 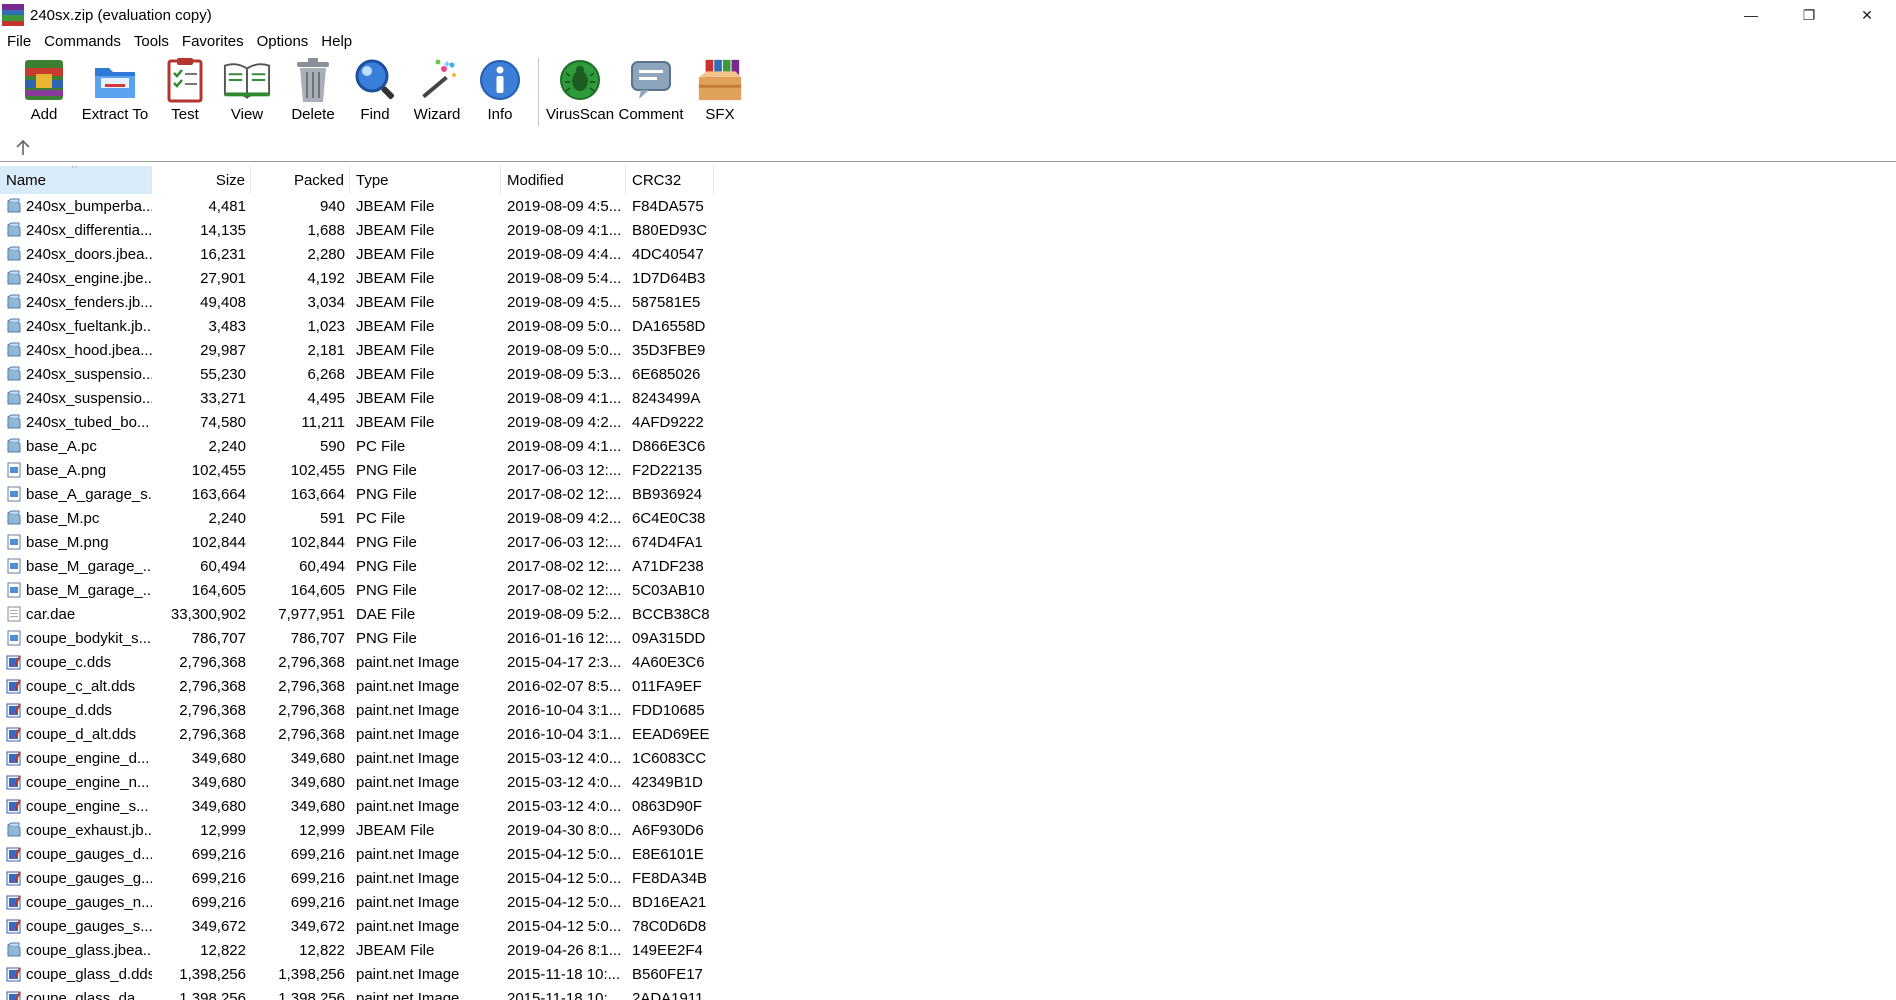 What do you see at coordinates (14, 734) in the screenshot?
I see `paint-file-icon` at bounding box center [14, 734].